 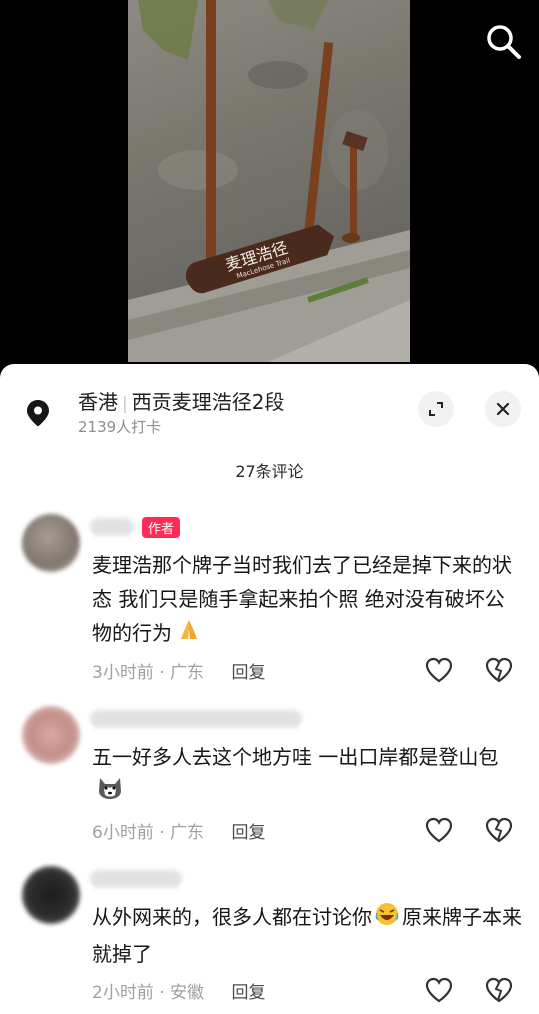 What do you see at coordinates (208, 402) in the screenshot?
I see `location-place: 西贡麦理浩径2段` at bounding box center [208, 402].